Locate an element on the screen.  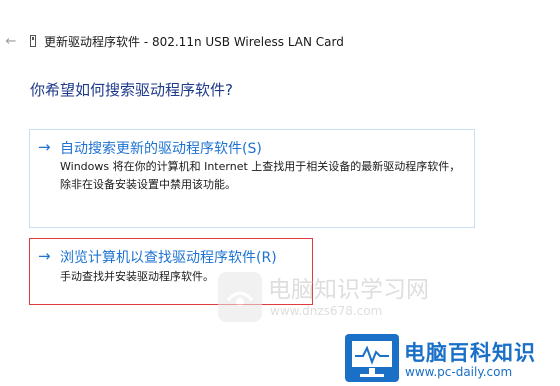
dnzs-logo-icon is located at coordinates (240, 297).